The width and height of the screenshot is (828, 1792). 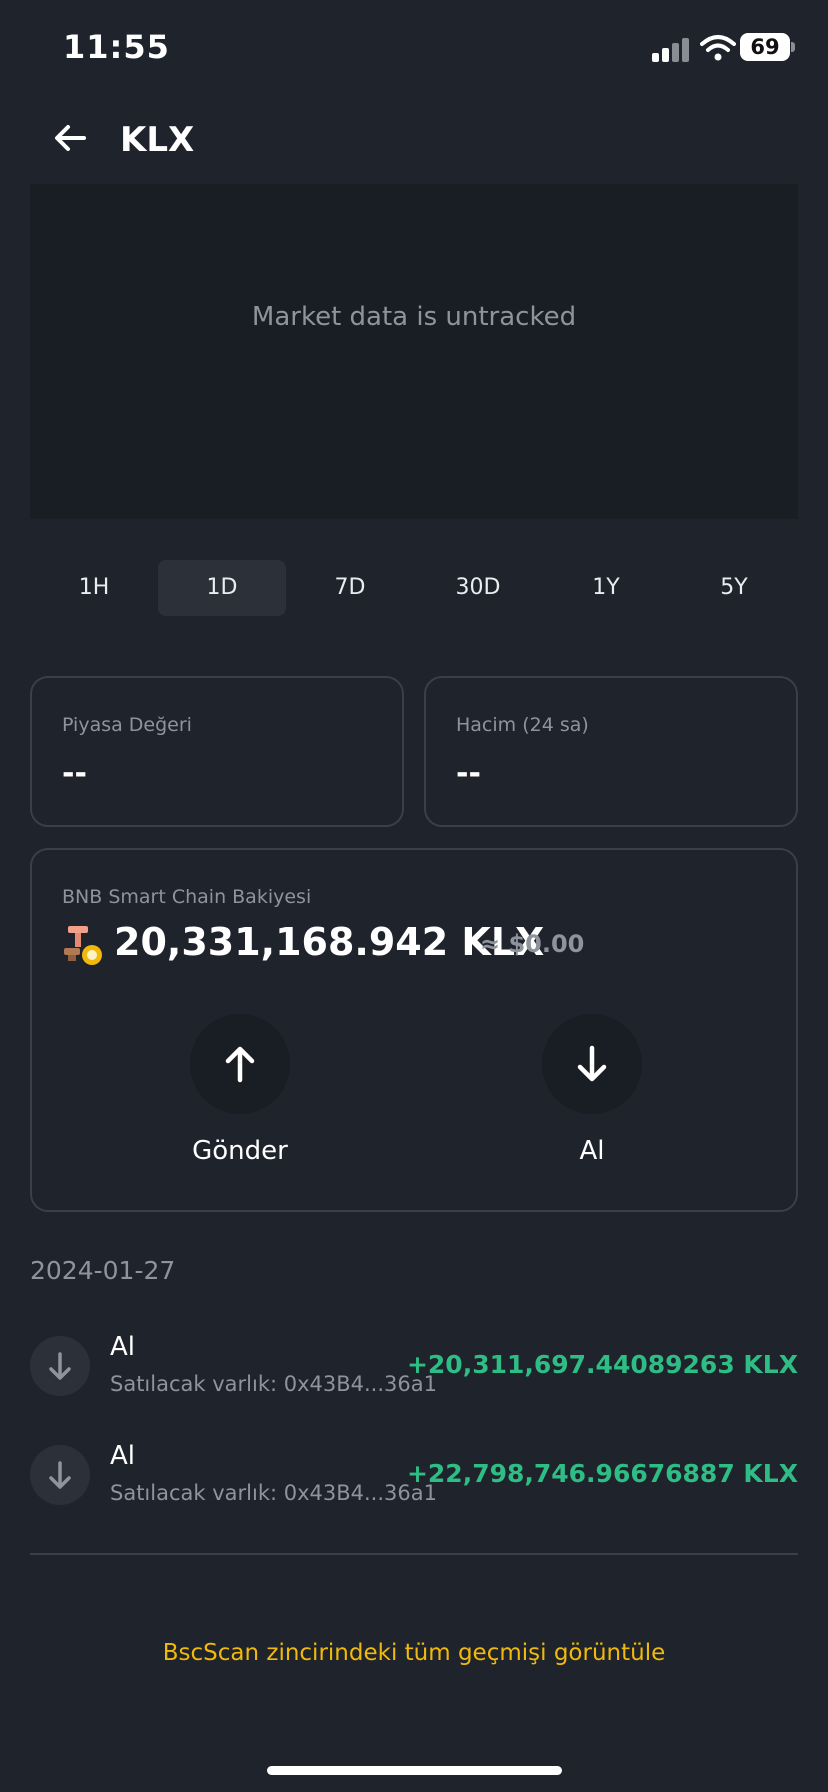 I want to click on market-cap-label: Piyasa Değeri, so click(x=127, y=725).